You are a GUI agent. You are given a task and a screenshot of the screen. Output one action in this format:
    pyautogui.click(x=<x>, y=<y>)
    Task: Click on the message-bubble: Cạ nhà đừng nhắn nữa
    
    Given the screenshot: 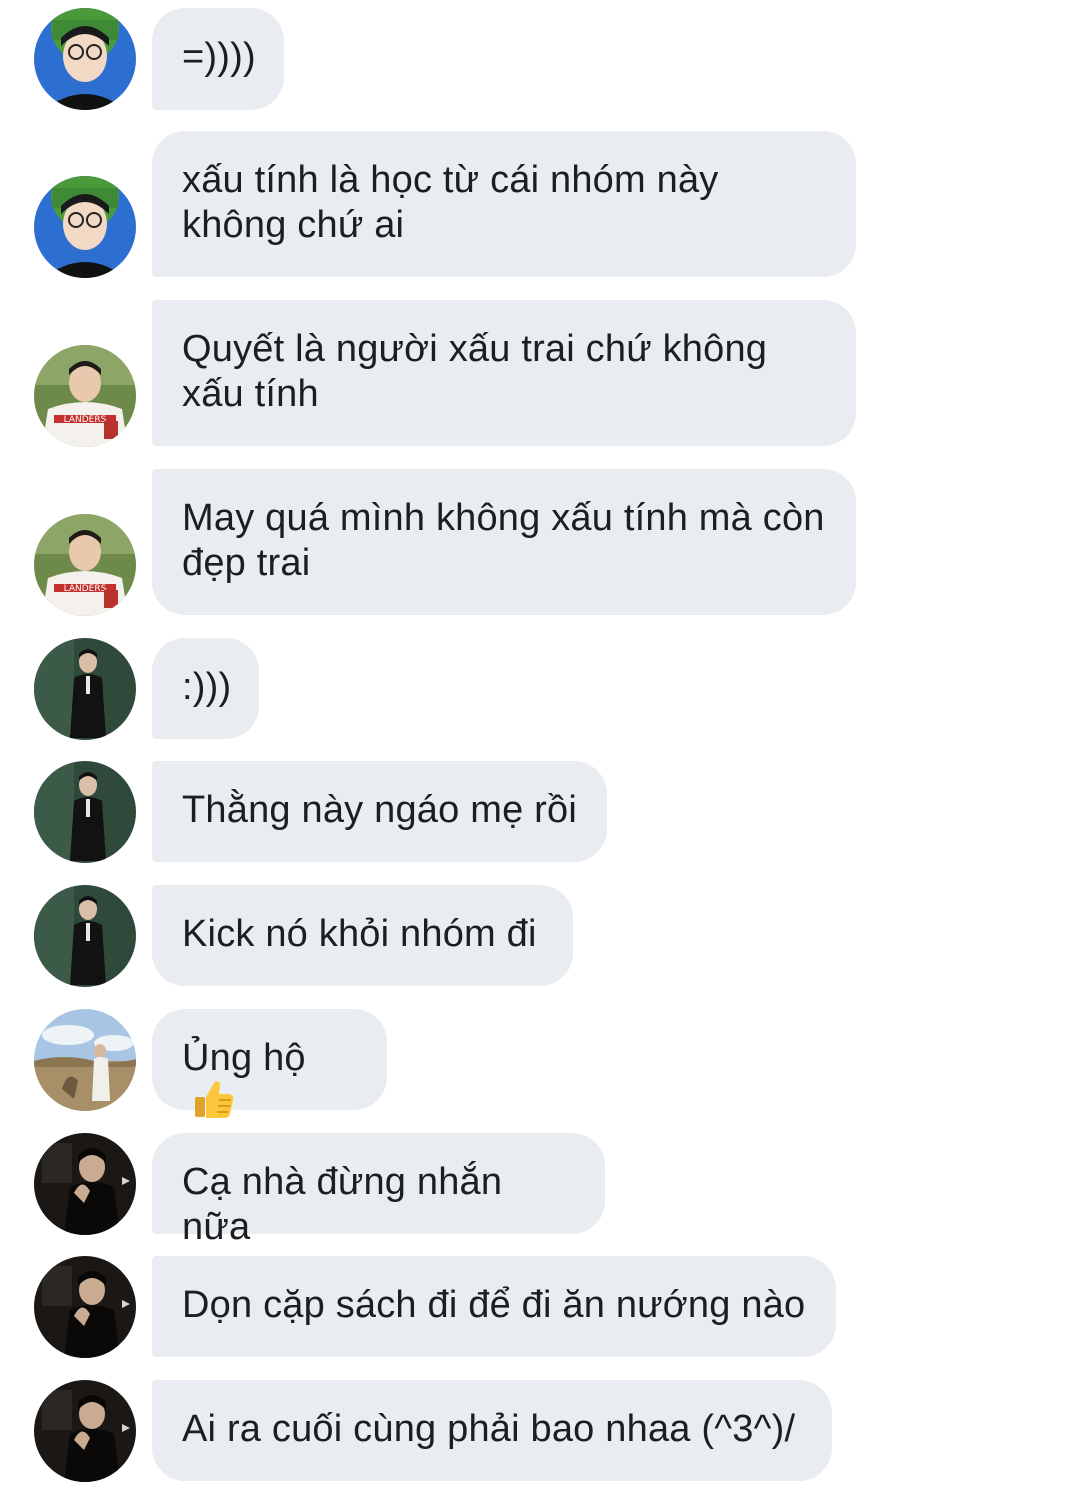 What is the action you would take?
    pyautogui.click(x=378, y=1190)
    